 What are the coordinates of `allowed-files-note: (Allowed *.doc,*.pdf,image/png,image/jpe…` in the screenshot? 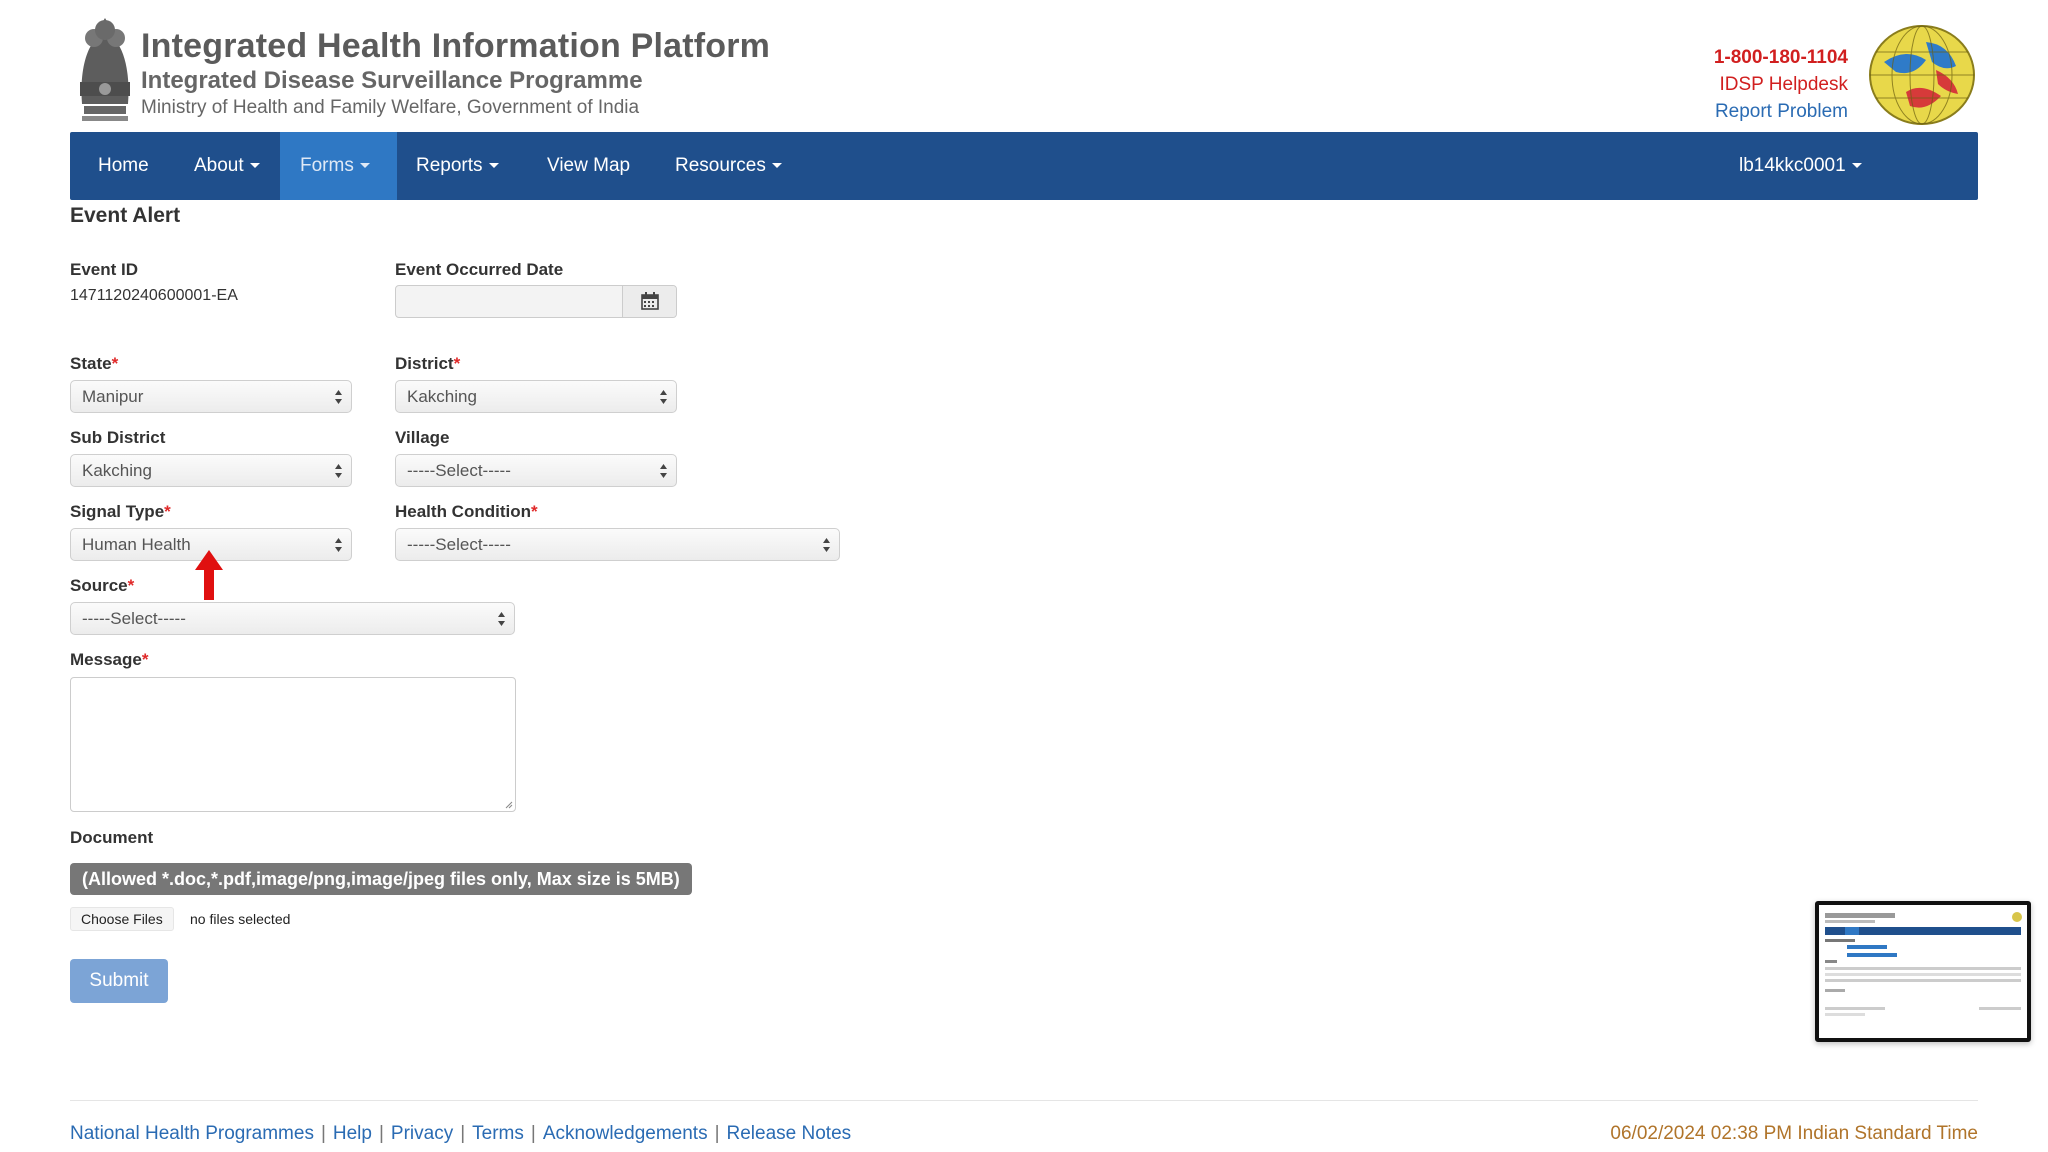 It's located at (381, 879).